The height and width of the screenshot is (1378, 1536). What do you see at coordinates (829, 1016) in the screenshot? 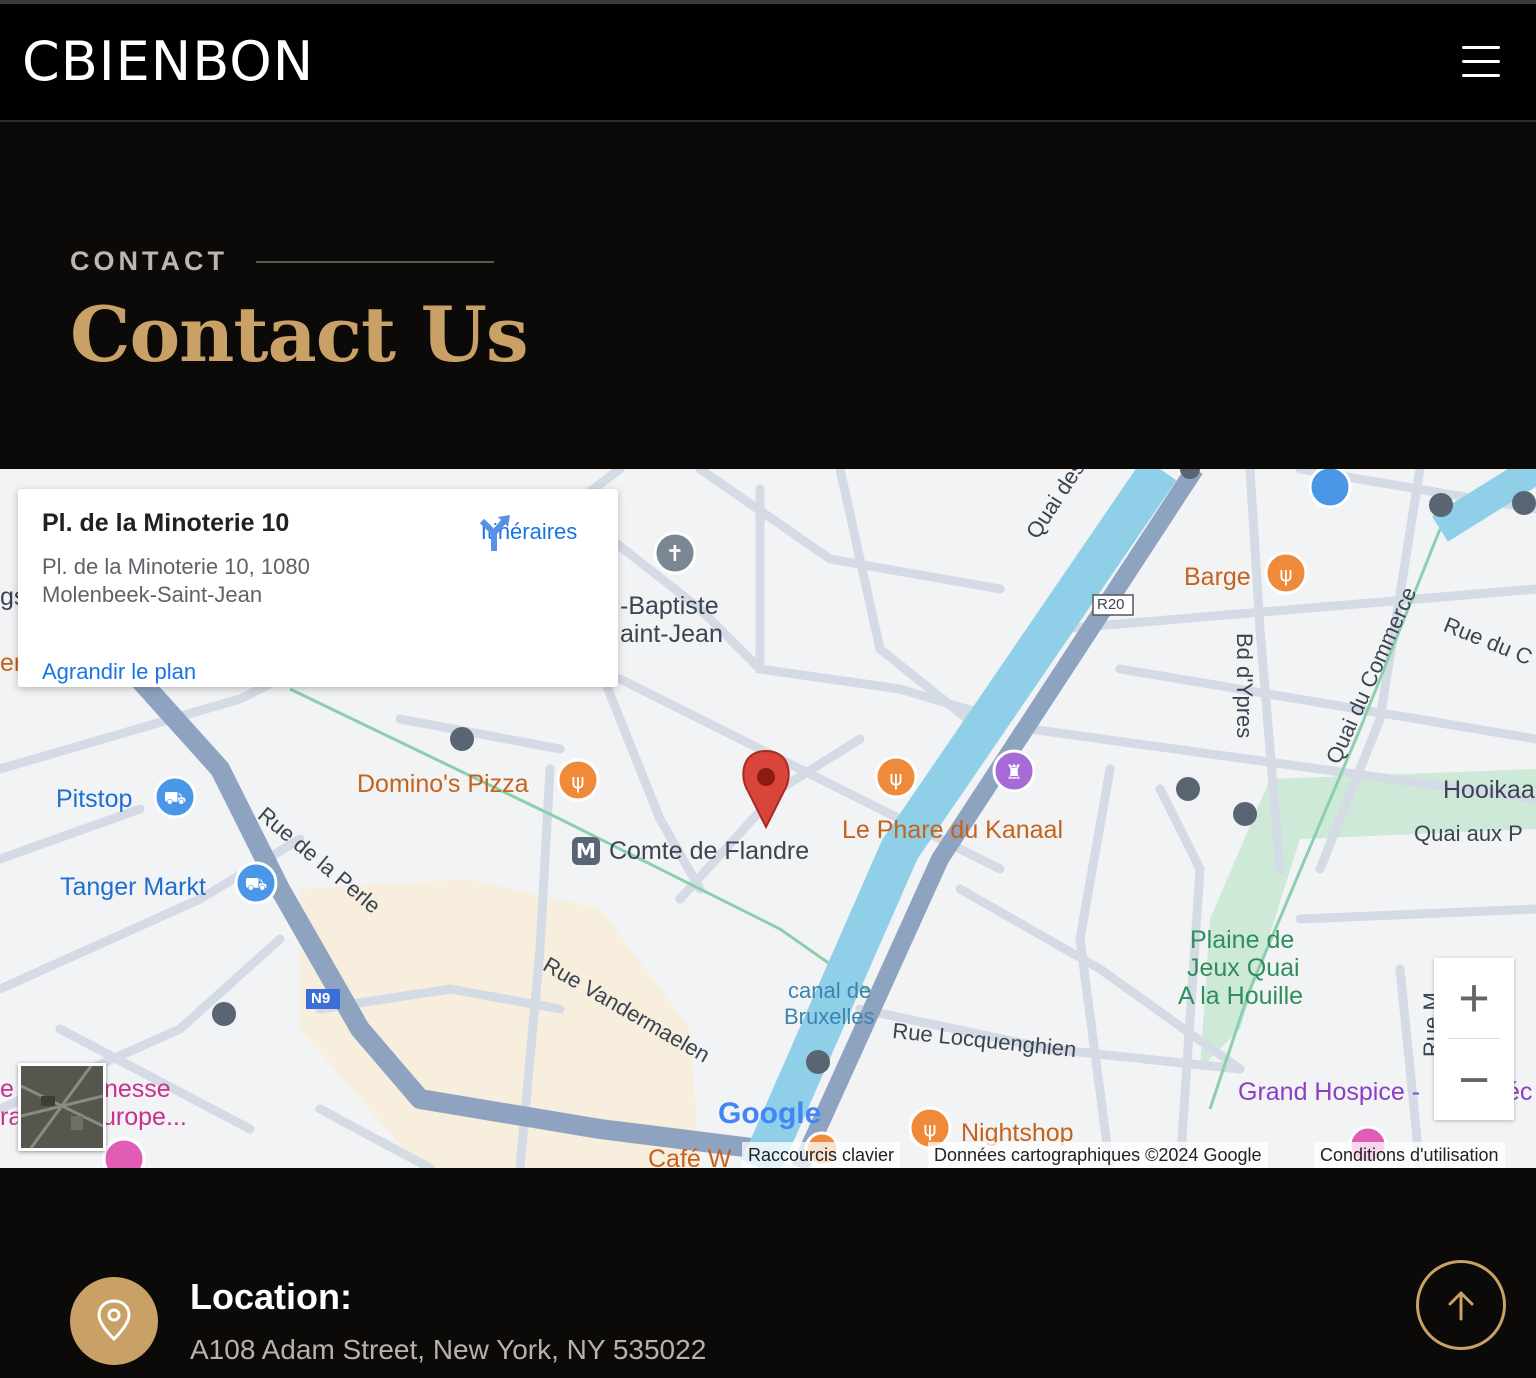
I see `map-label-canal-2: Bruxelles` at bounding box center [829, 1016].